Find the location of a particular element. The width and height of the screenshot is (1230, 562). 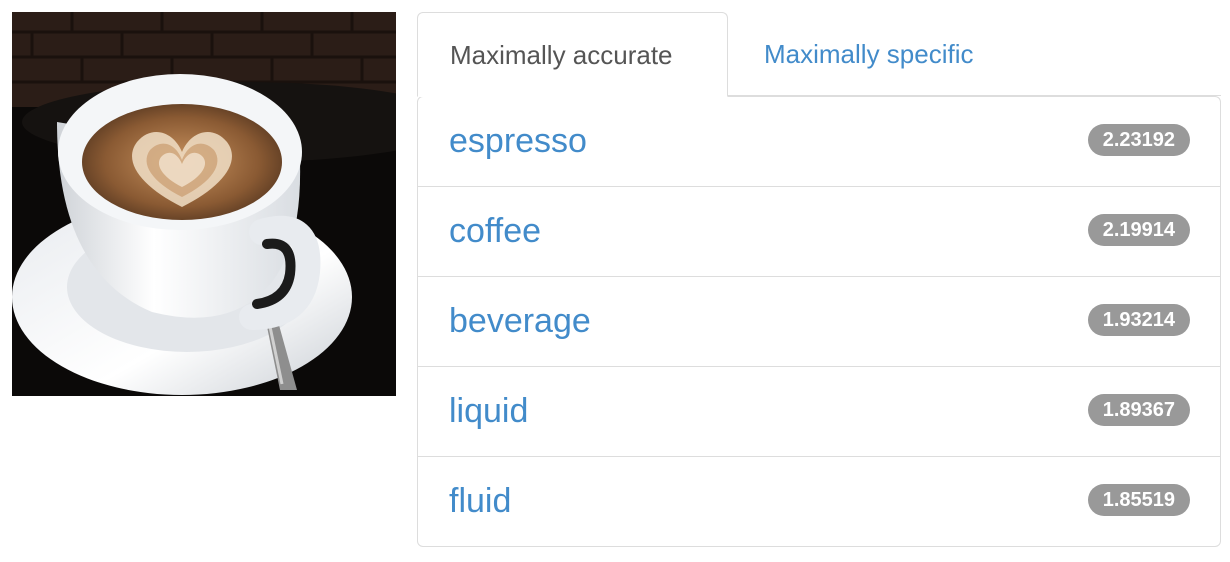

list-item: fluid 1.85519 is located at coordinates (819, 501).